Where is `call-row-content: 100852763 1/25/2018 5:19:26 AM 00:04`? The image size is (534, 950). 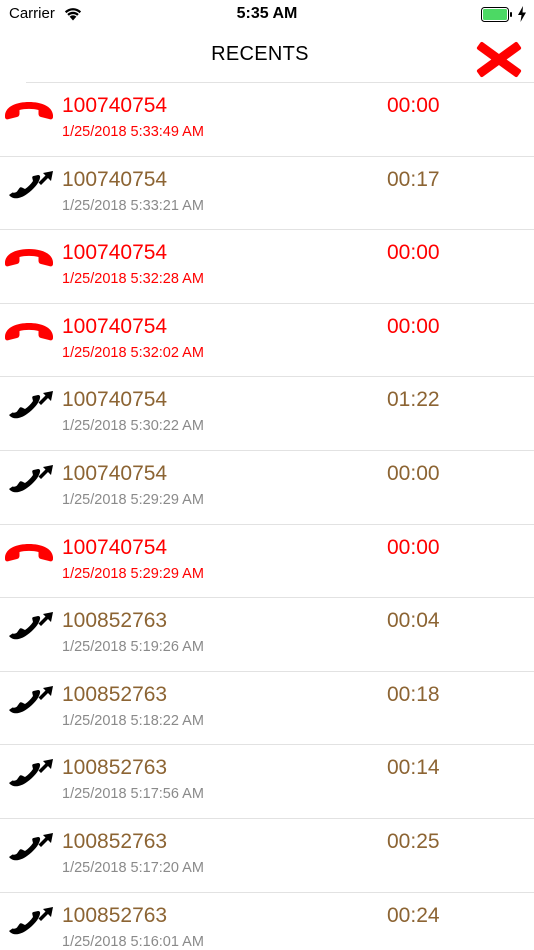
call-row-content: 100852763 1/25/2018 5:19:26 AM 00:04 is located at coordinates (267, 634).